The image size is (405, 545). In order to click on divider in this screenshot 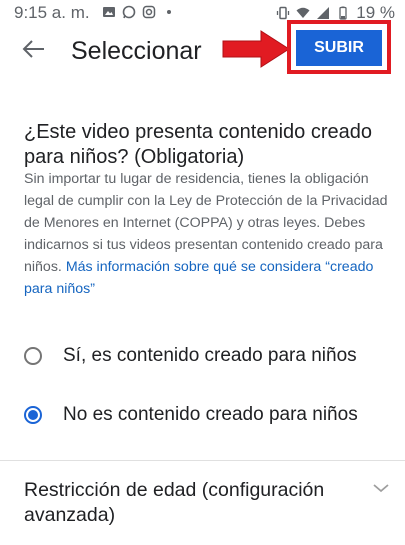, I will do `click(202, 460)`.